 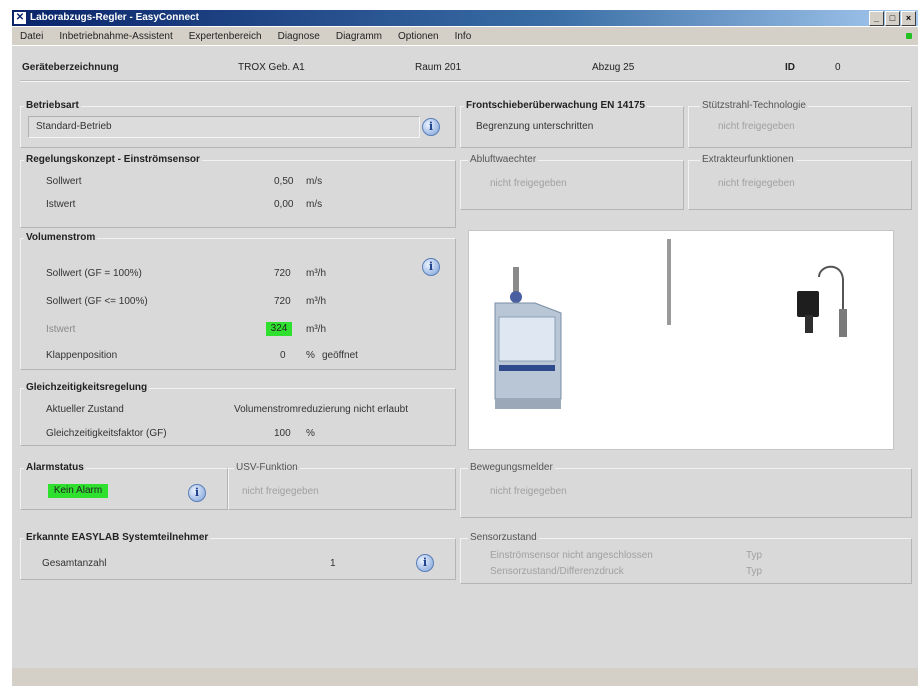 I want to click on sensorzustand-group, so click(x=686, y=561).